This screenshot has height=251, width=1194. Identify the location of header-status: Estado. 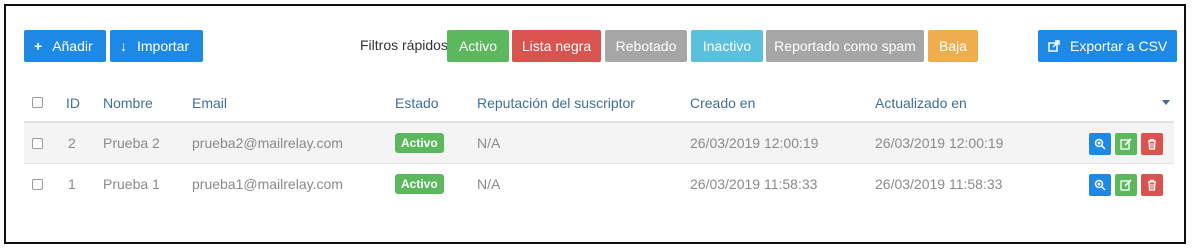
(417, 102).